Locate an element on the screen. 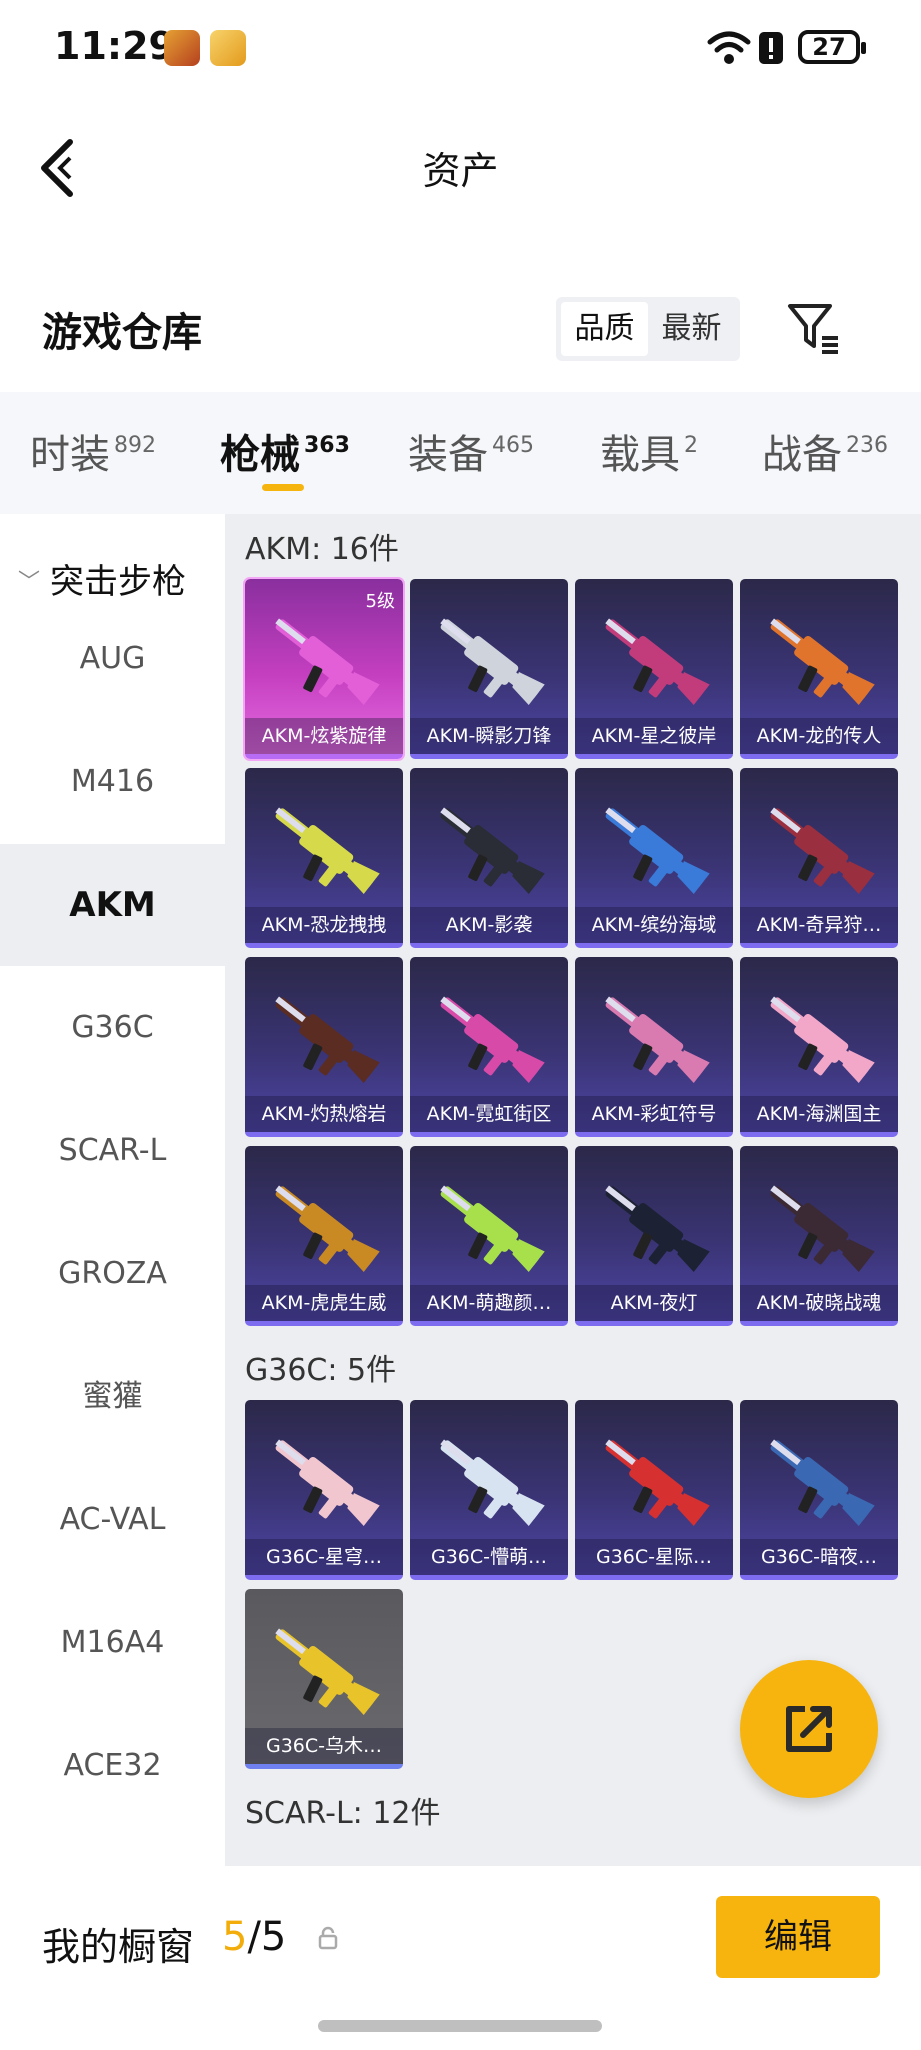  skin-card: AKM-破晓战魂 is located at coordinates (819, 1236).